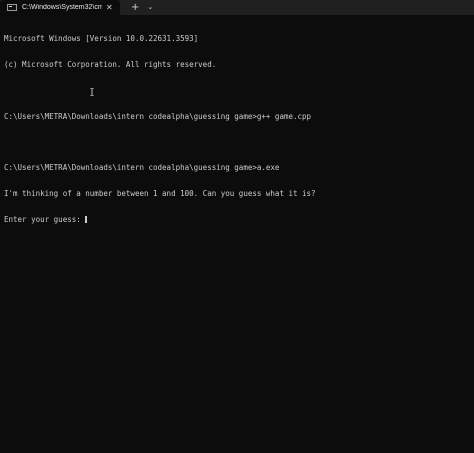 This screenshot has height=453, width=474. What do you see at coordinates (12, 7) in the screenshot?
I see `terminal-icon` at bounding box center [12, 7].